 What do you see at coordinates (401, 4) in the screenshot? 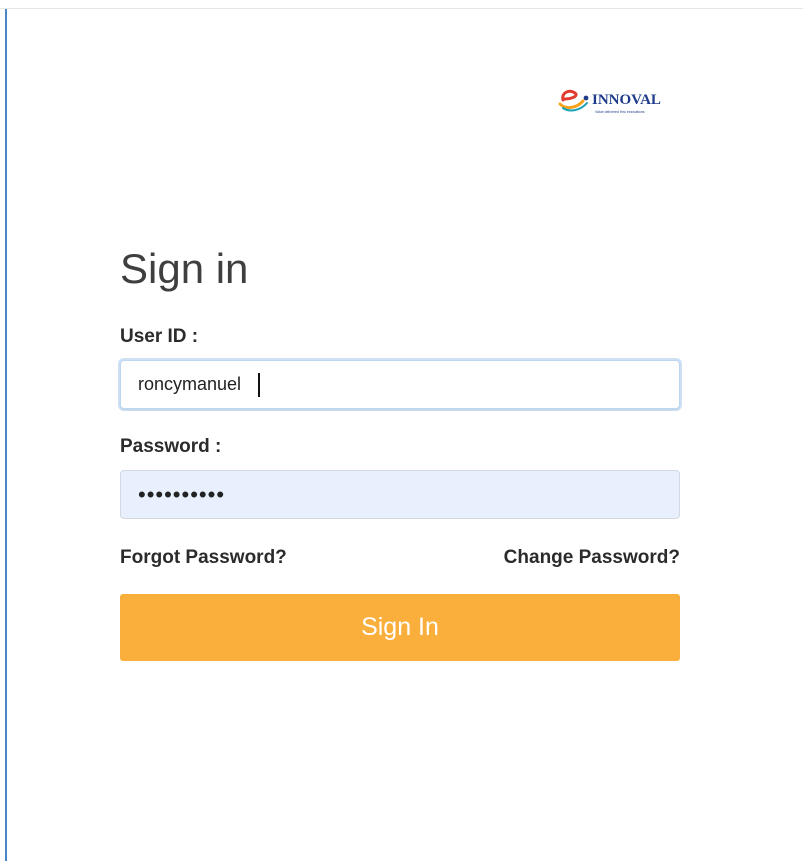
I see `top-border` at bounding box center [401, 4].